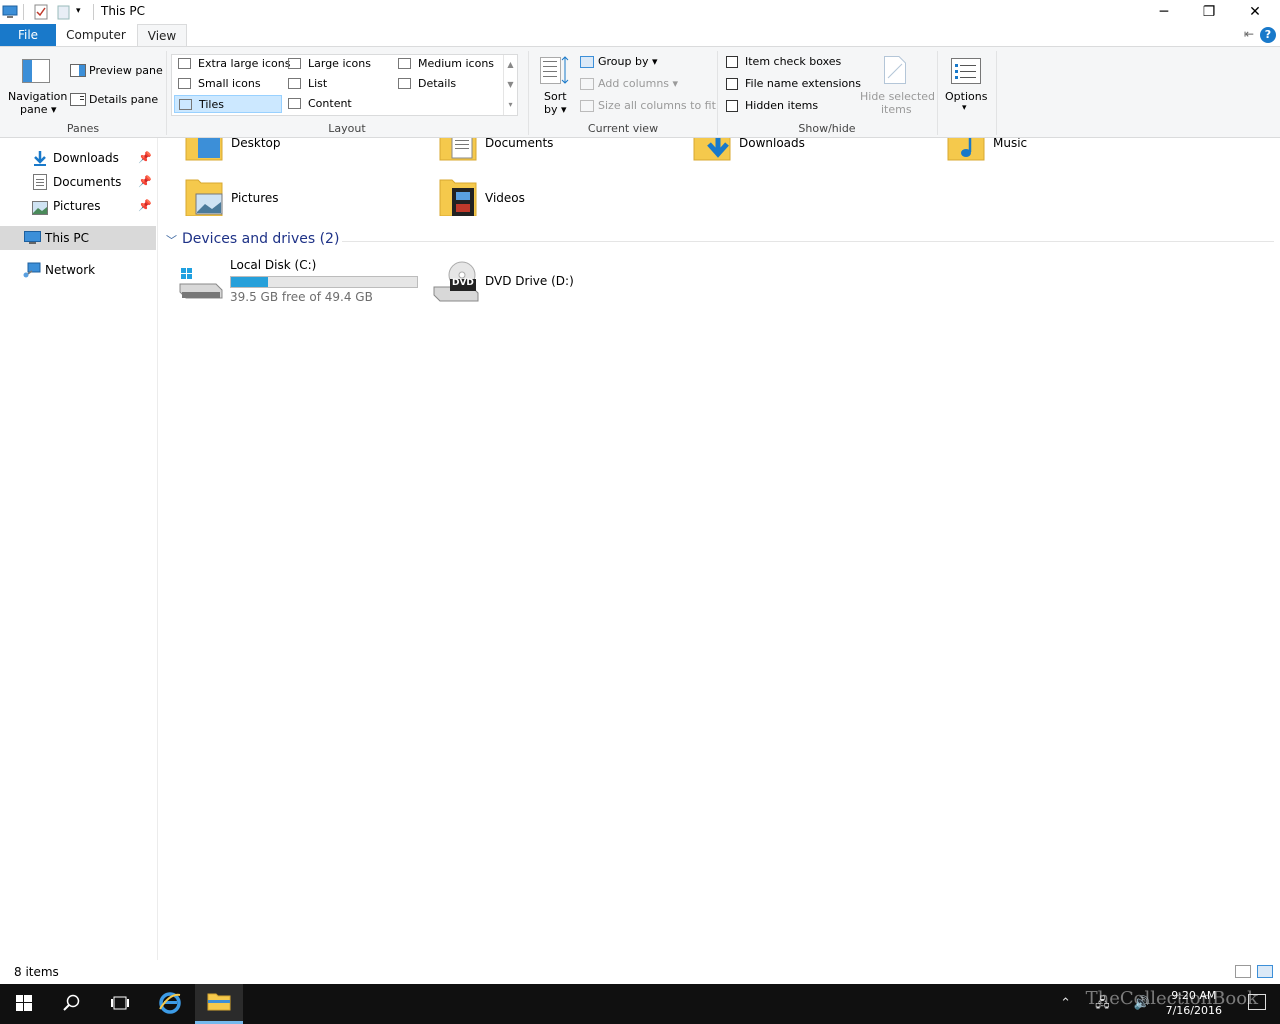 This screenshot has height=1024, width=1280. I want to click on devices-header-label: Devices and drives (2), so click(261, 239).